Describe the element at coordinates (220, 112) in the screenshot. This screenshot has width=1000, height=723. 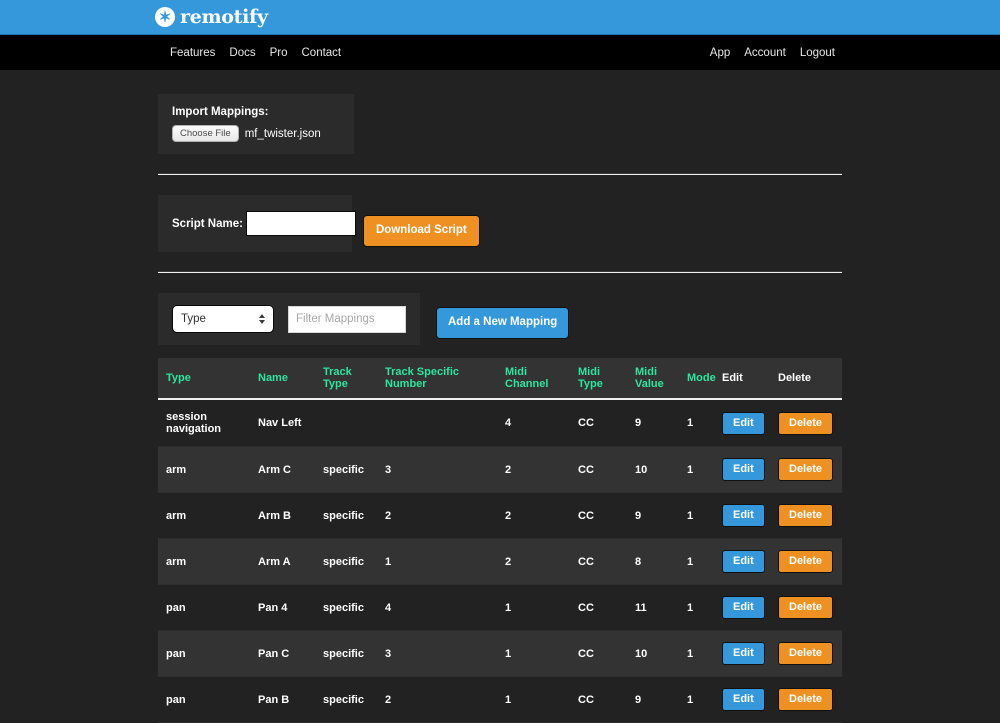
I see `import-mappings-label: Import Mappings:` at that location.